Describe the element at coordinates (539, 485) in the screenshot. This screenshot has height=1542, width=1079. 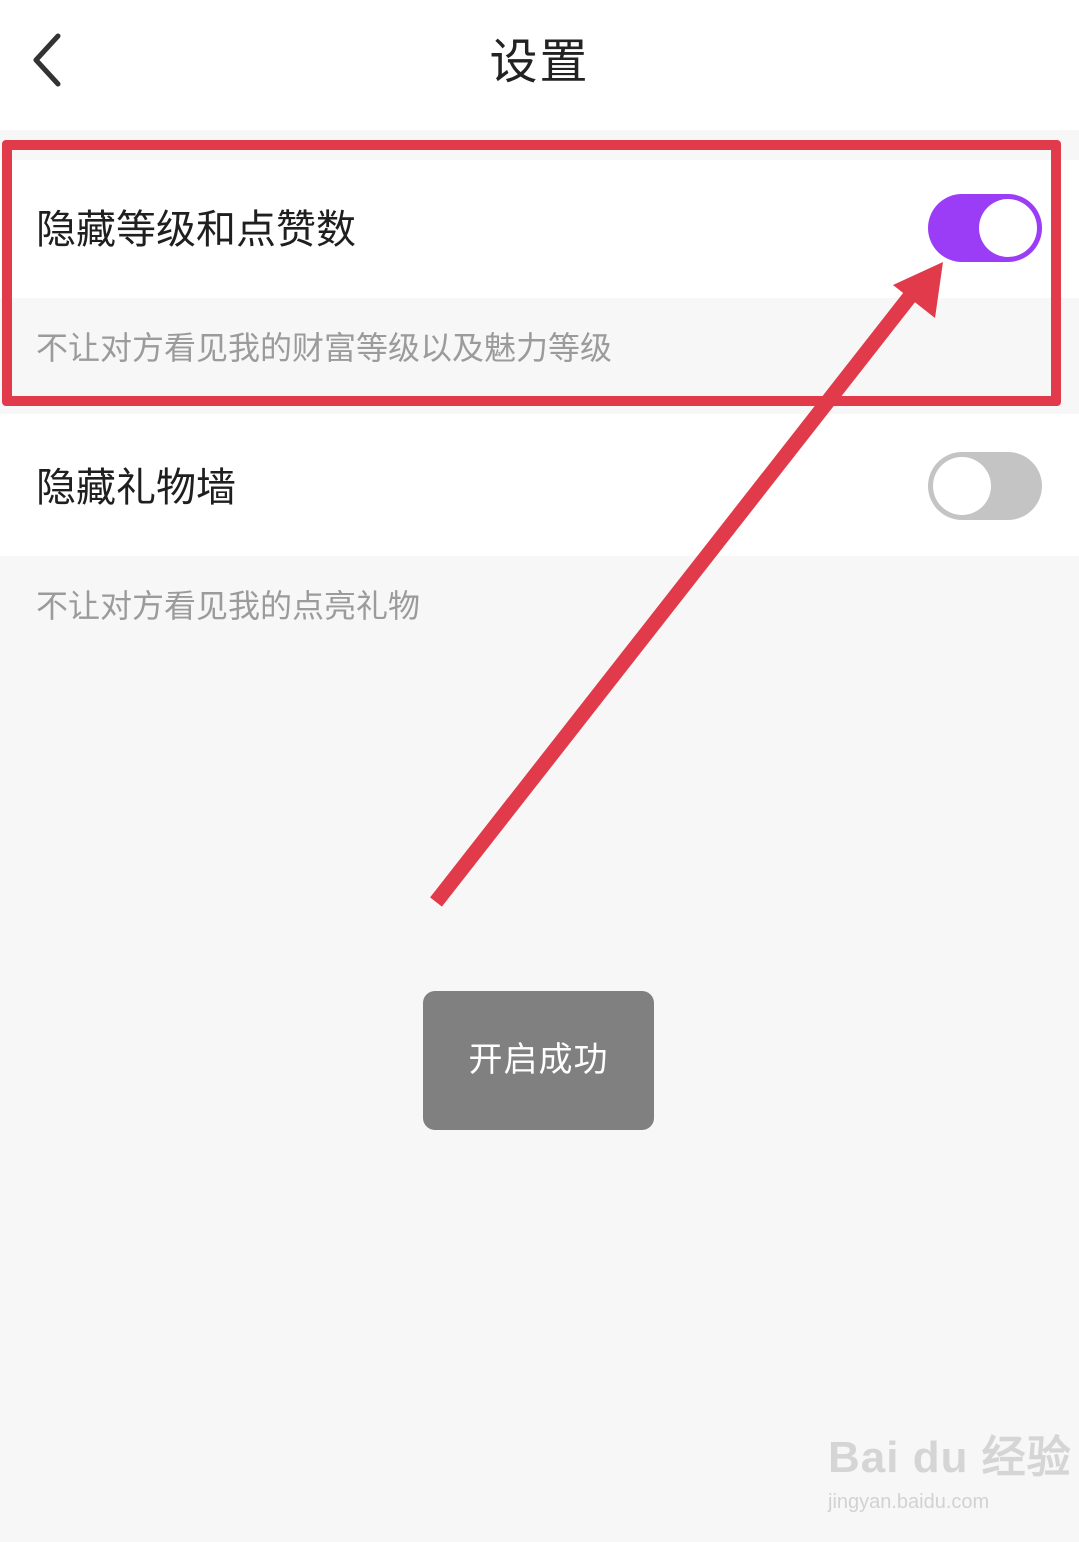
I see `setting-row-hide-gift-wall: 隐藏礼物墙` at that location.